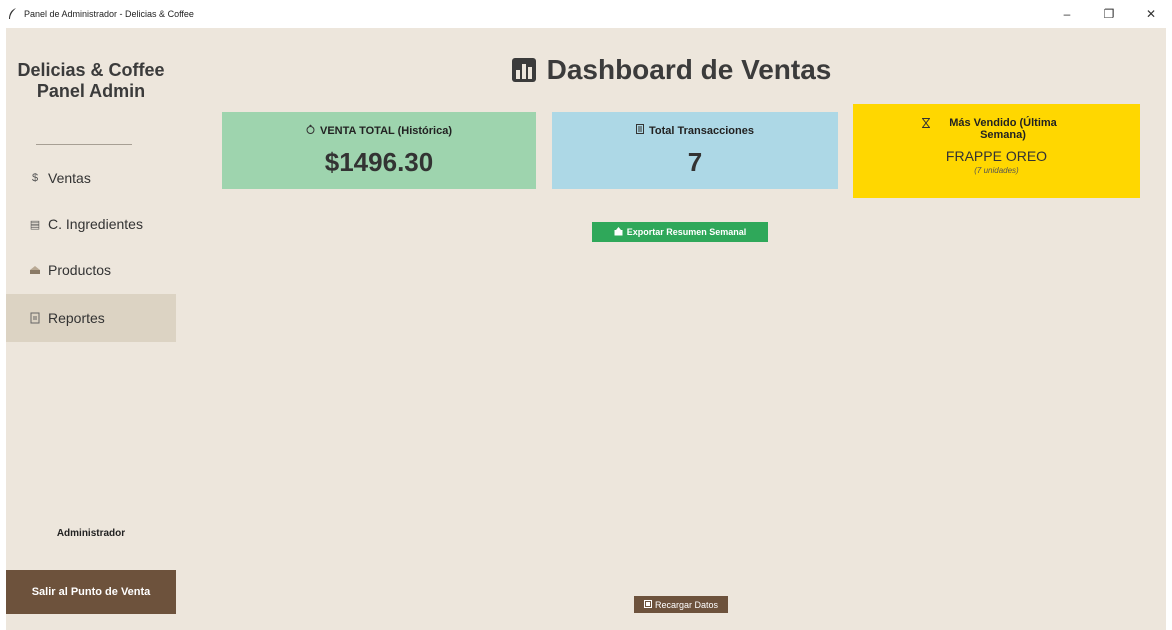  What do you see at coordinates (996, 170) in the screenshot?
I see `top-seller-units: (7 unidades)` at bounding box center [996, 170].